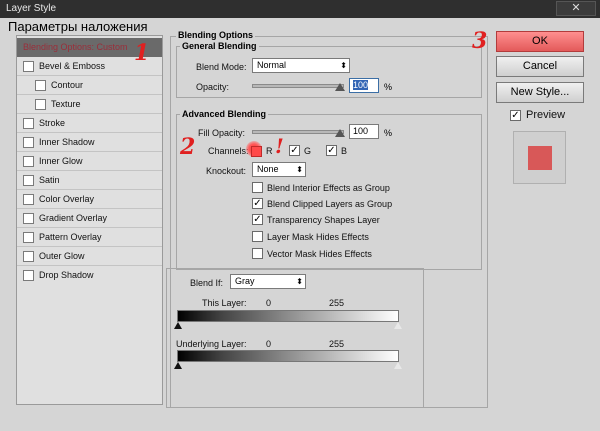 The height and width of the screenshot is (431, 600). Describe the element at coordinates (272, 65) in the screenshot. I see `blend-mode-value: Normal` at that location.